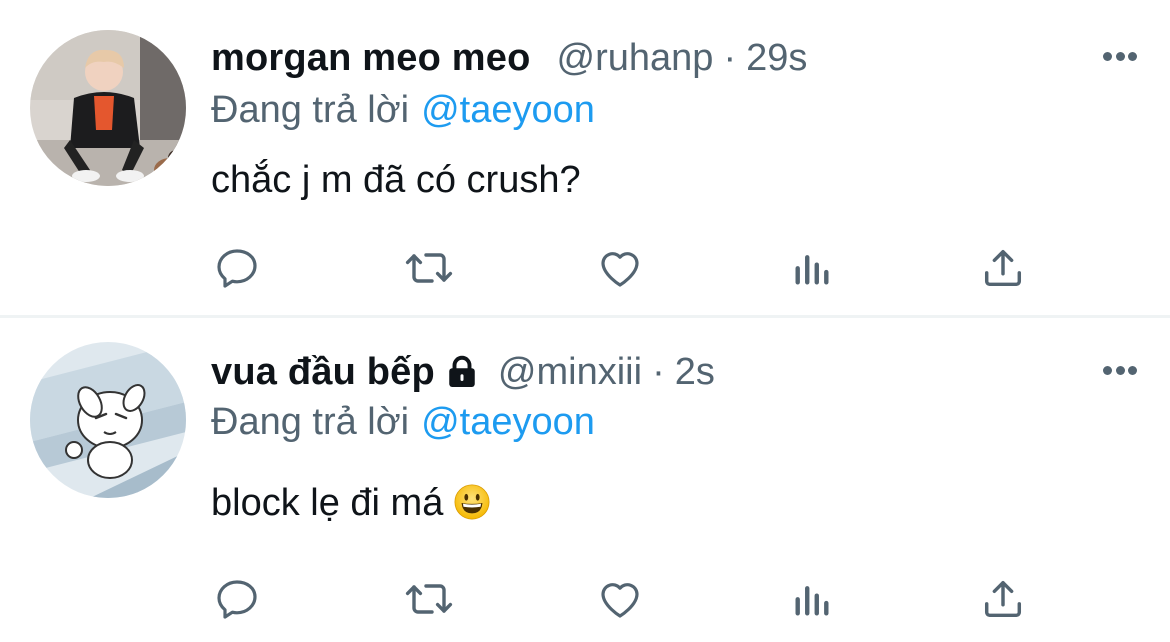 The height and width of the screenshot is (642, 1170). Describe the element at coordinates (472, 502) in the screenshot. I see `grinning-face-emoji` at that location.